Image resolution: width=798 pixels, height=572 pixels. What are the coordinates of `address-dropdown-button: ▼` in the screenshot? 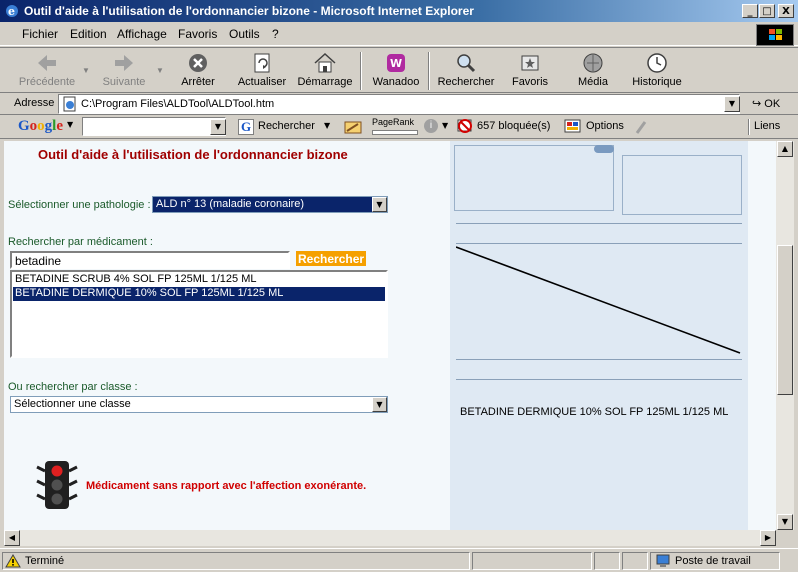 It's located at (732, 104).